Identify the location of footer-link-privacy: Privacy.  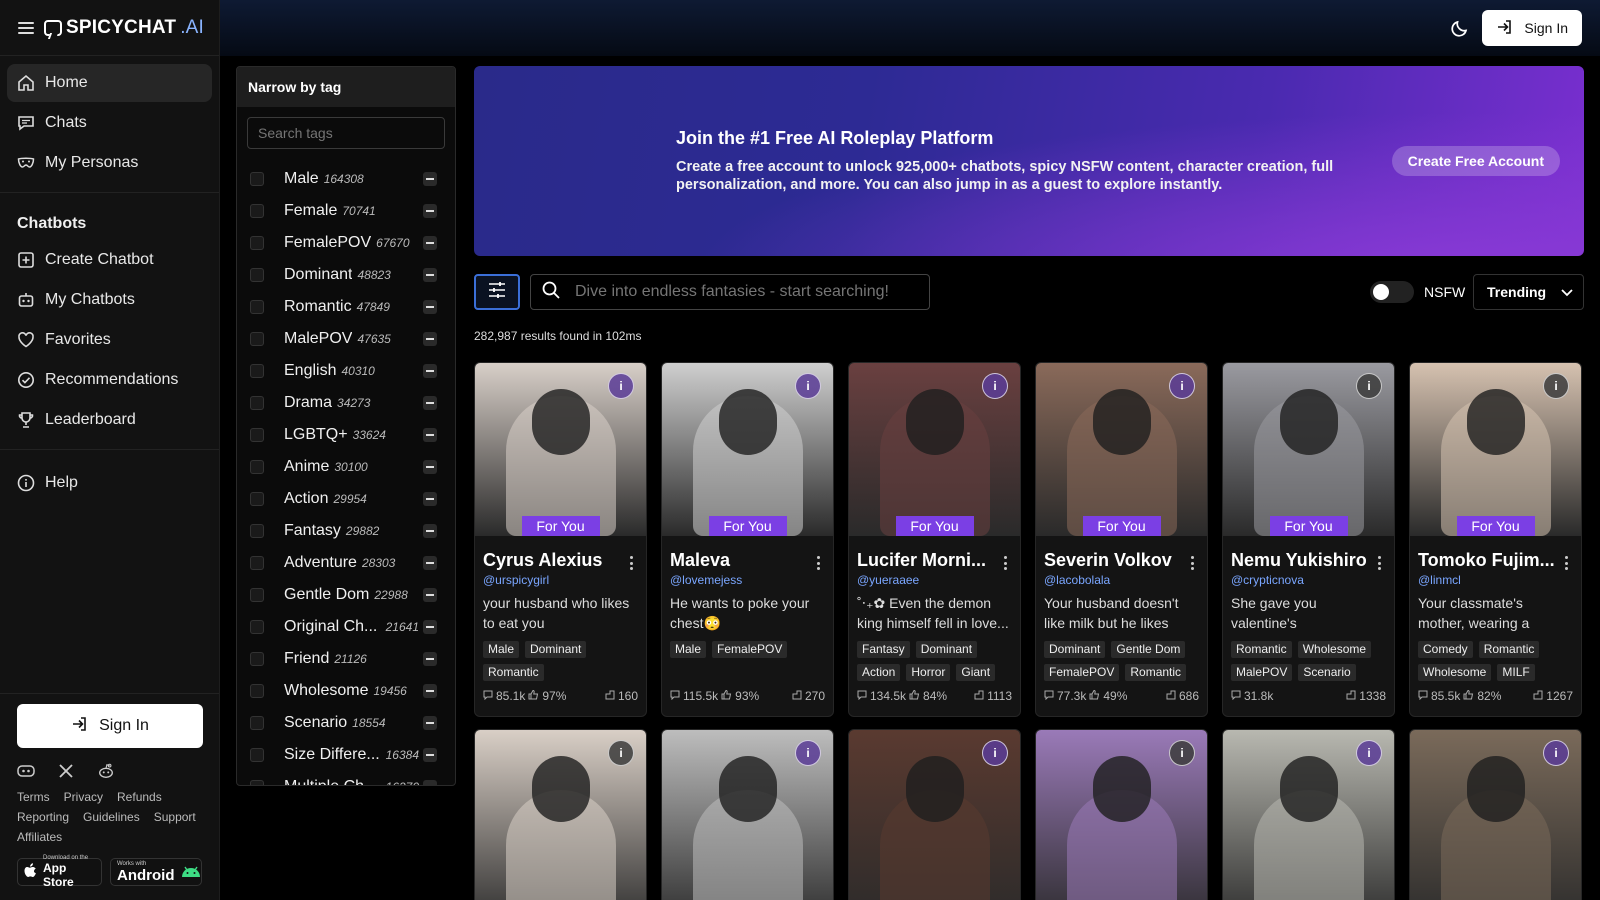
(83, 797).